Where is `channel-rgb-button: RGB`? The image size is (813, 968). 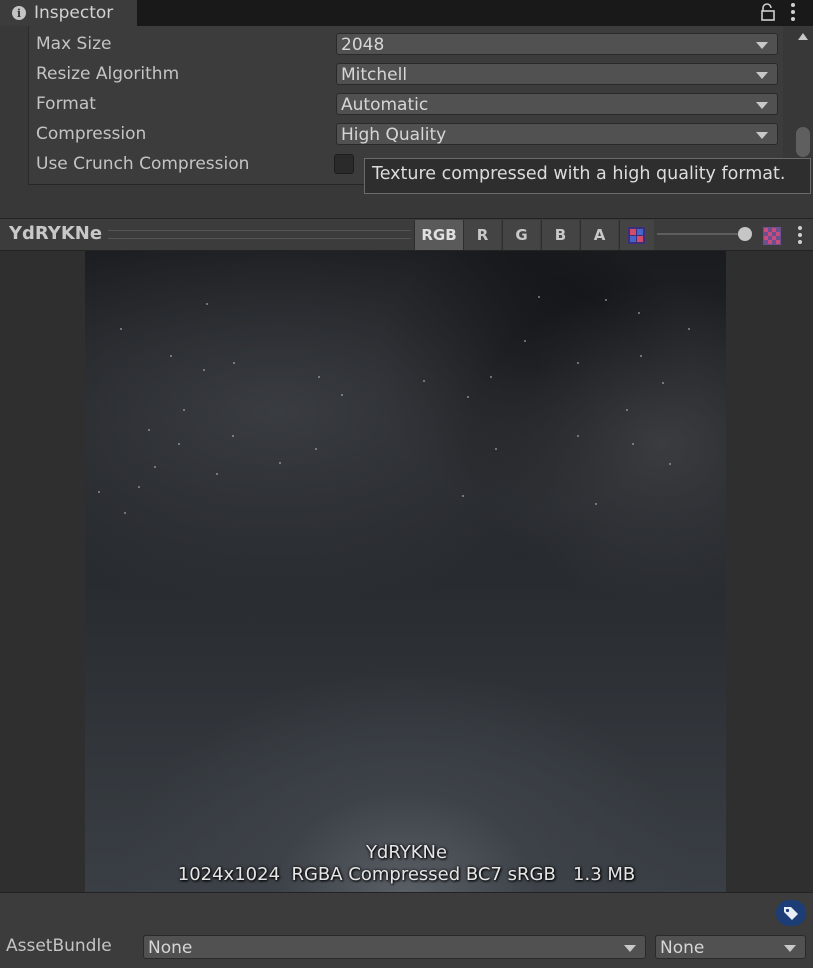
channel-rgb-button: RGB is located at coordinates (438, 235).